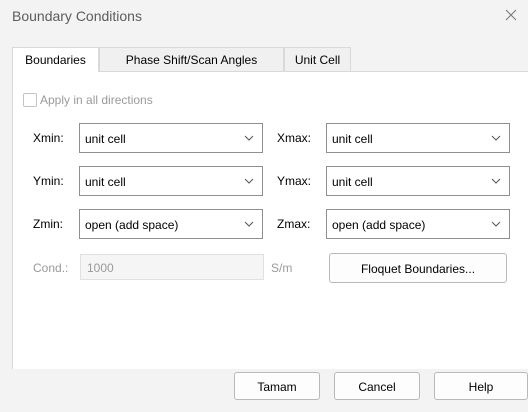 This screenshot has width=528, height=412. Describe the element at coordinates (55, 59) in the screenshot. I see `tab-boundaries: Boundaries` at that location.